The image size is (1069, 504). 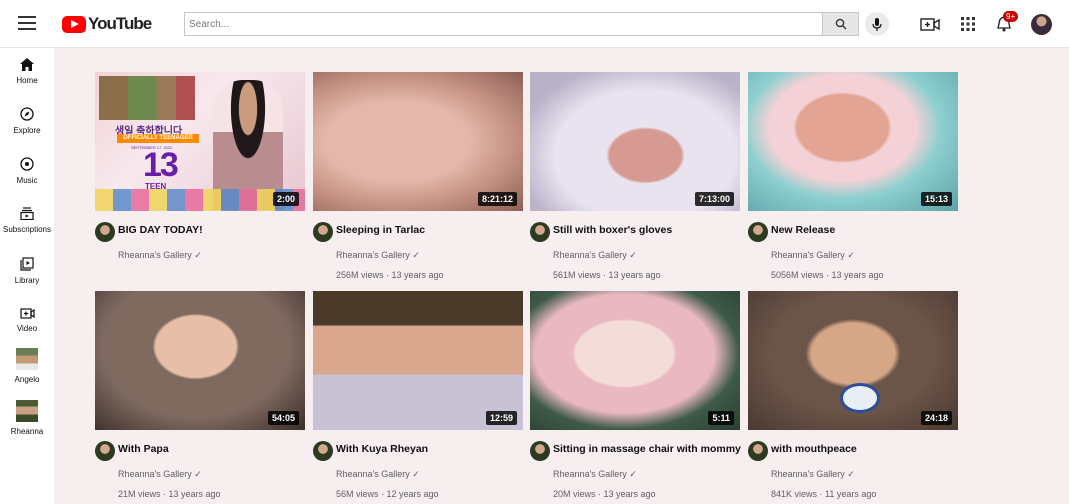 What do you see at coordinates (160, 230) in the screenshot?
I see `video-title: BIG DAY TODAY!` at bounding box center [160, 230].